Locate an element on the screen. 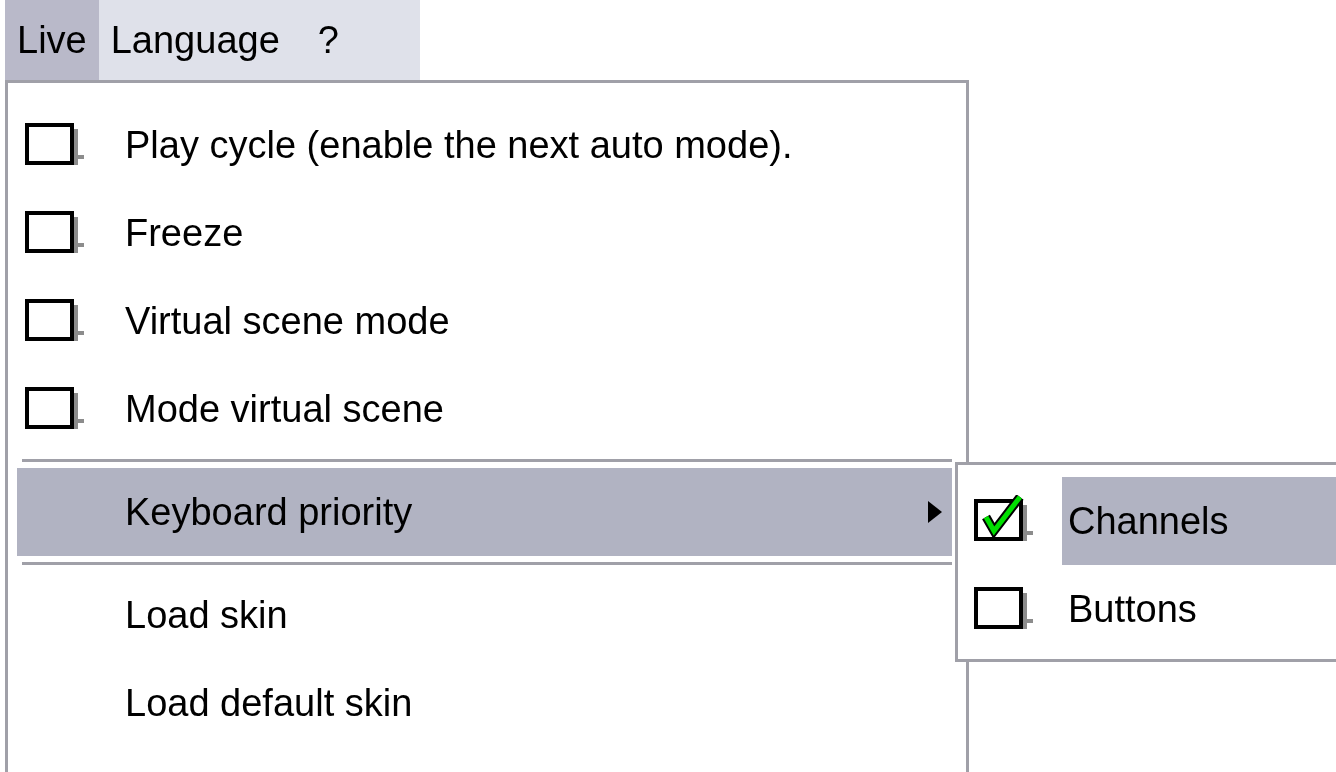 The height and width of the screenshot is (772, 1336). menu-item: Load default skin is located at coordinates (484, 703).